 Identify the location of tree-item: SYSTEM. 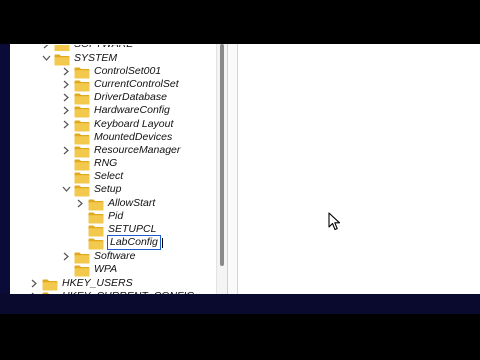
(79, 58).